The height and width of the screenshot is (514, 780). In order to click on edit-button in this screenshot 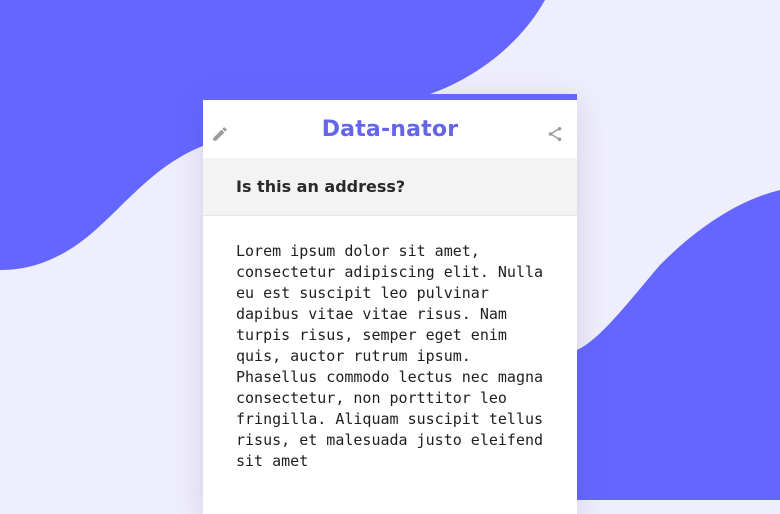, I will do `click(220, 136)`.